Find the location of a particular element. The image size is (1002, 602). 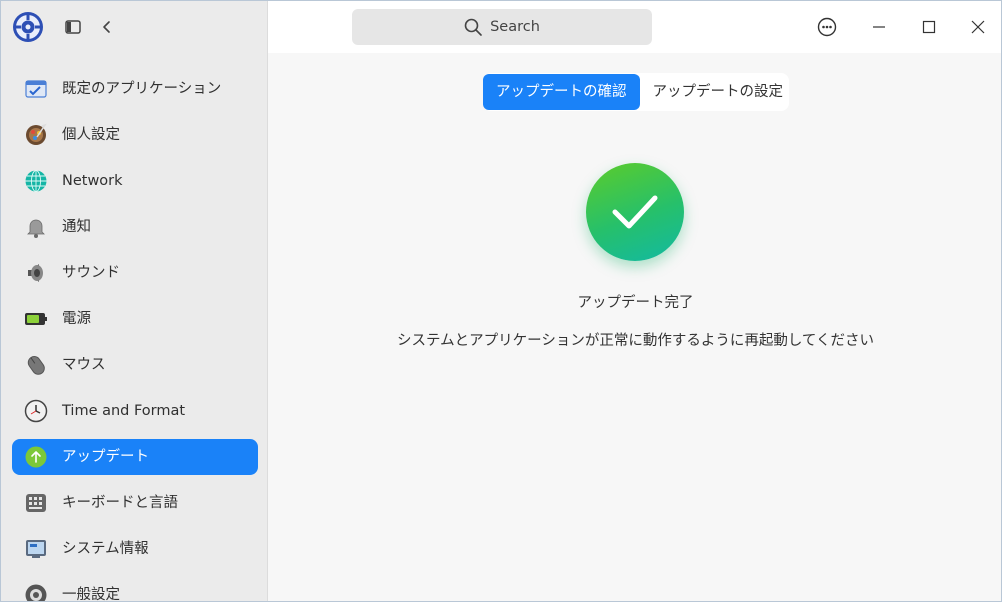

update-status-description: システムとアプリケーションが正常に動作するように再起動してください is located at coordinates (635, 341).